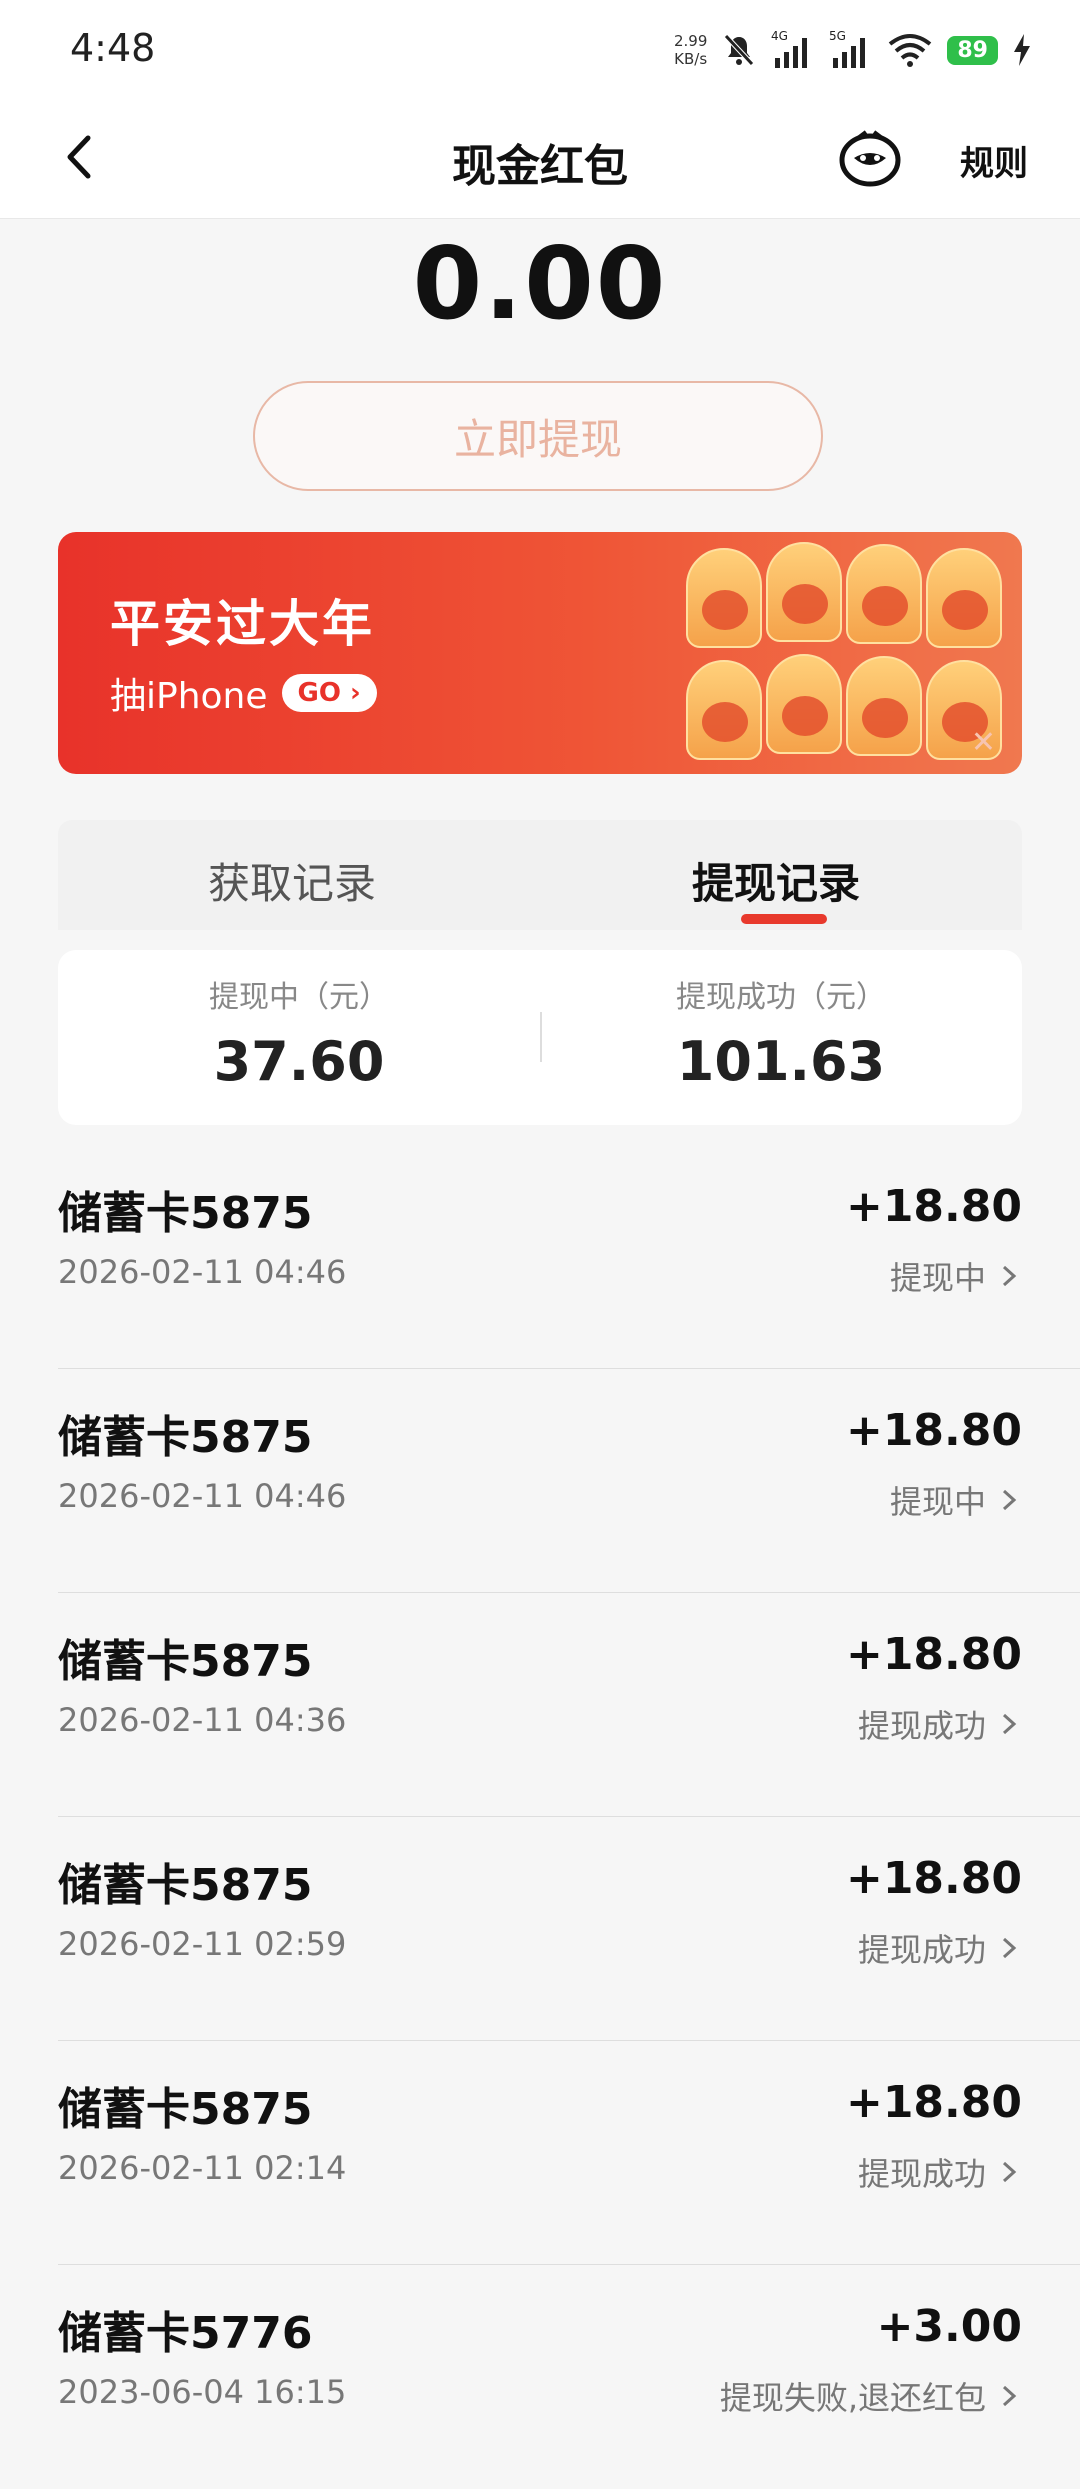 The height and width of the screenshot is (2489, 1080). I want to click on banner-subtitle-row: 抽iPhone GO ›, so click(243, 693).